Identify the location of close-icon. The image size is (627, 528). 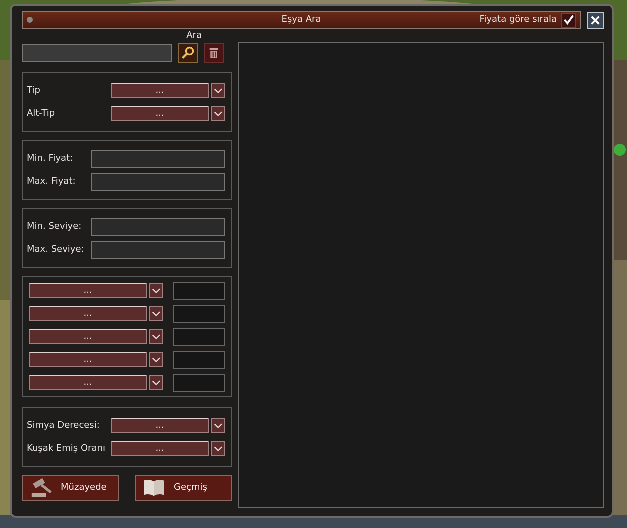
(595, 20).